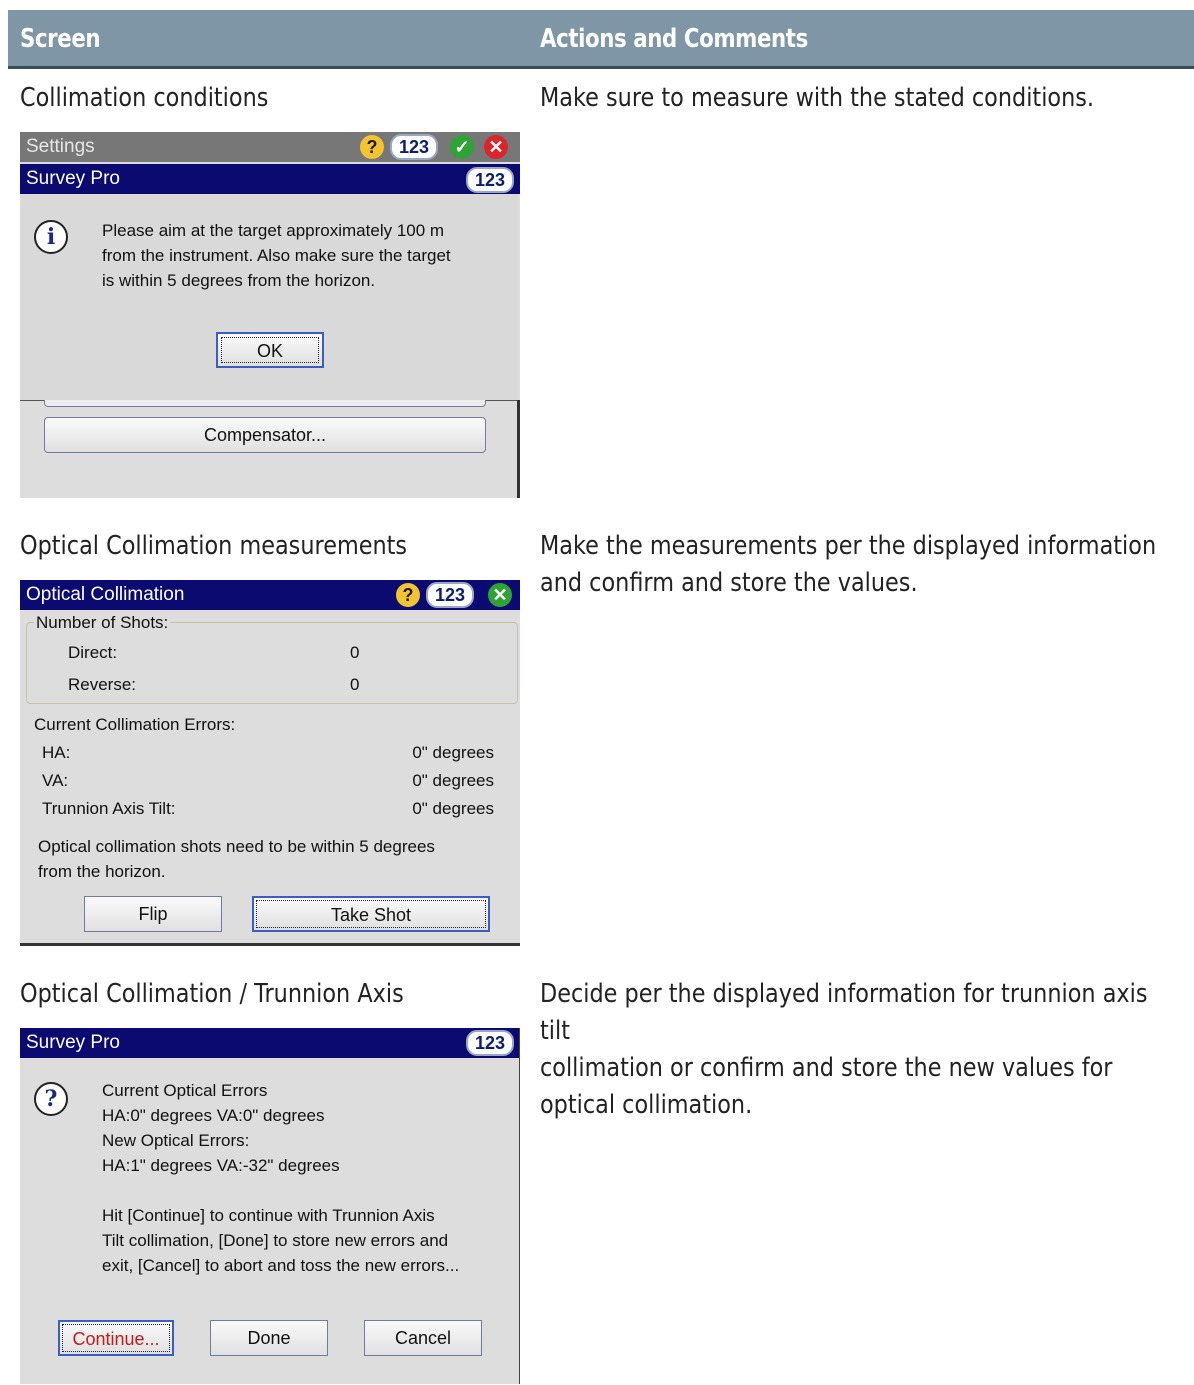  Describe the element at coordinates (135, 724) in the screenshot. I see `errors-label: Current Collimation Errors:` at that location.